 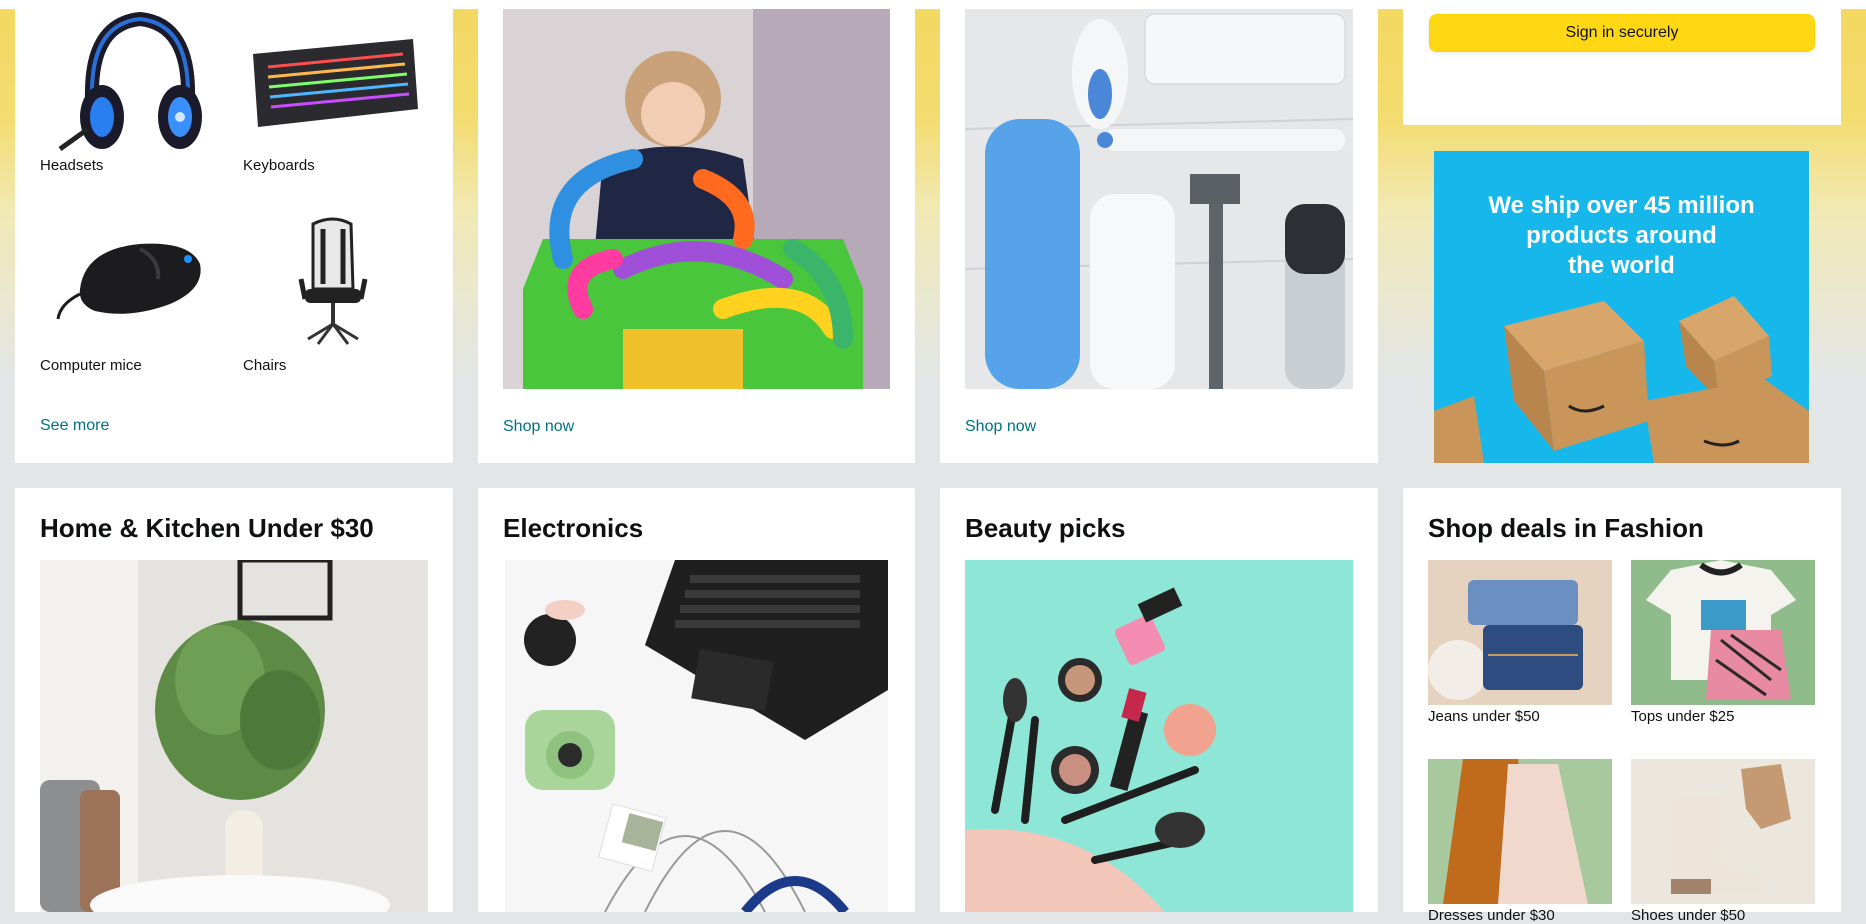 I want to click on fashion-item-shoes, so click(x=1723, y=831).